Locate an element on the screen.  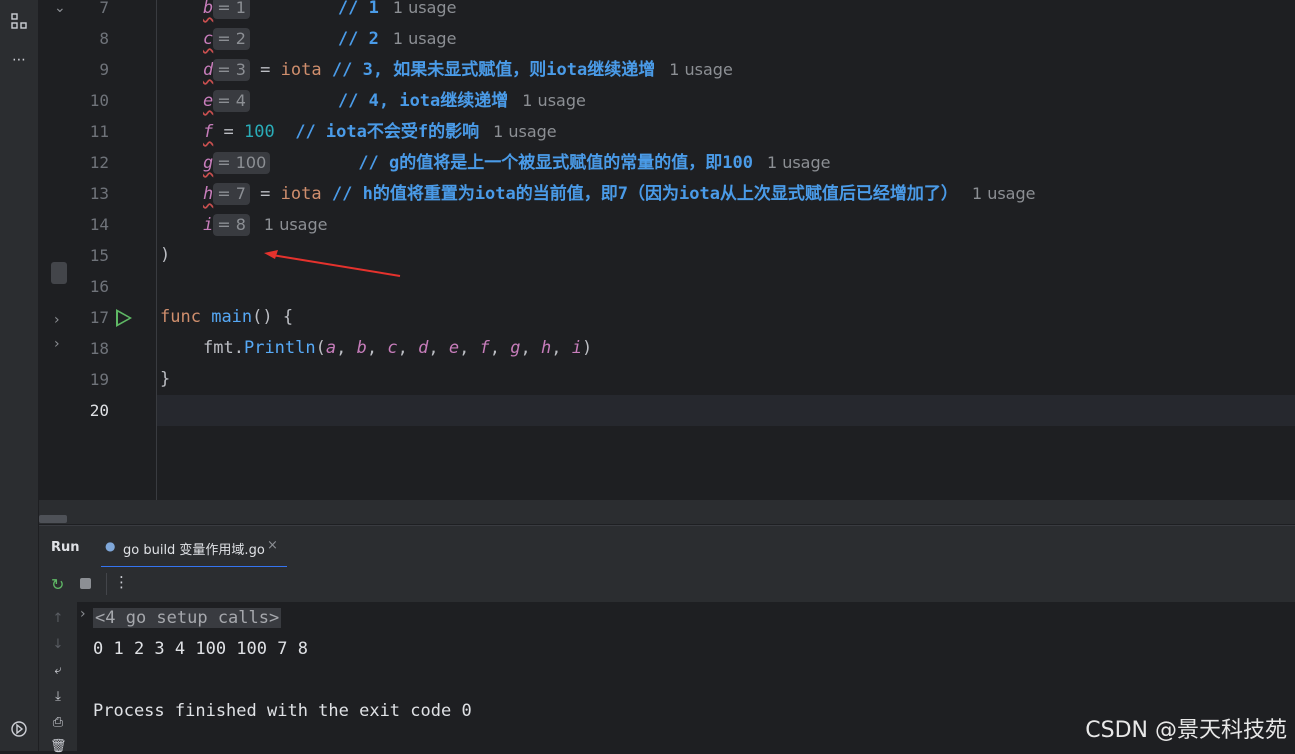
line-number: 8 is located at coordinates (104, 38).